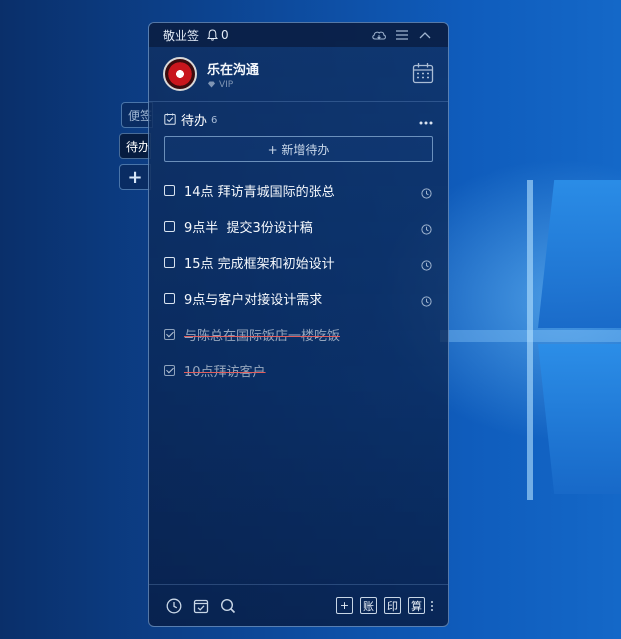  What do you see at coordinates (368, 605) in the screenshot?
I see `ledger-button: 账` at bounding box center [368, 605].